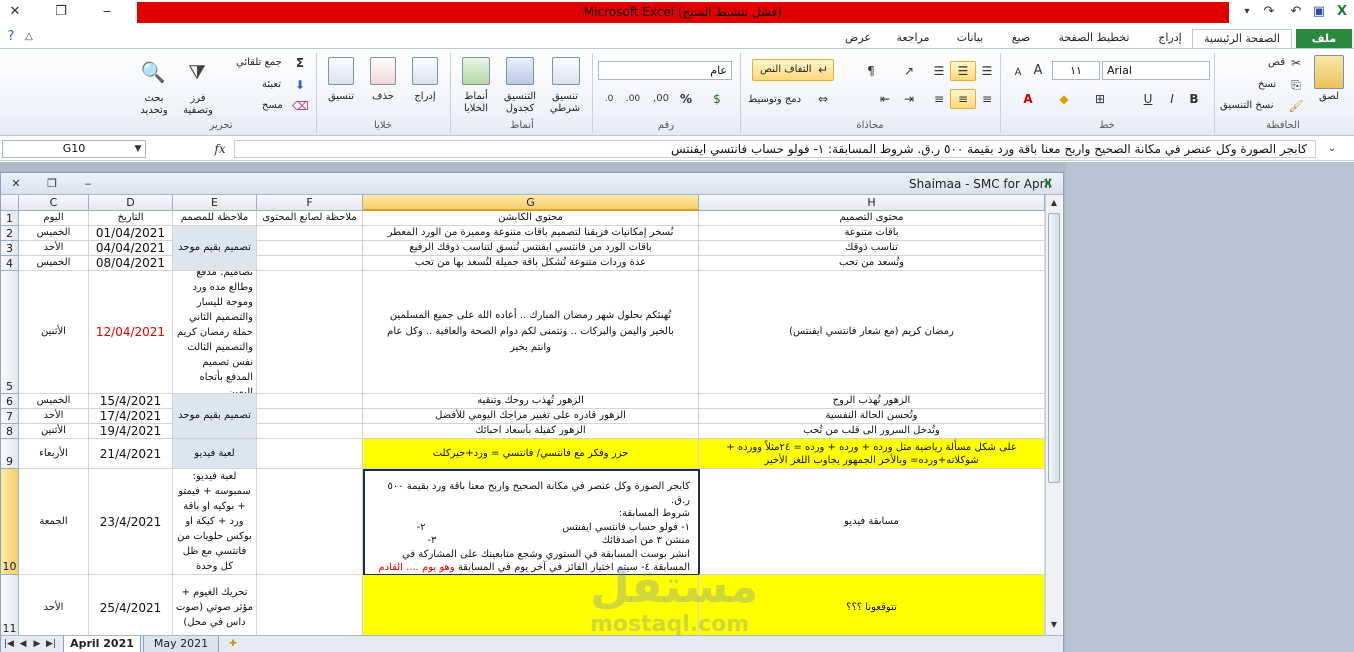 This screenshot has width=1354, height=652. Describe the element at coordinates (54, 454) in the screenshot. I see `cell-c9: الأربعاء` at that location.